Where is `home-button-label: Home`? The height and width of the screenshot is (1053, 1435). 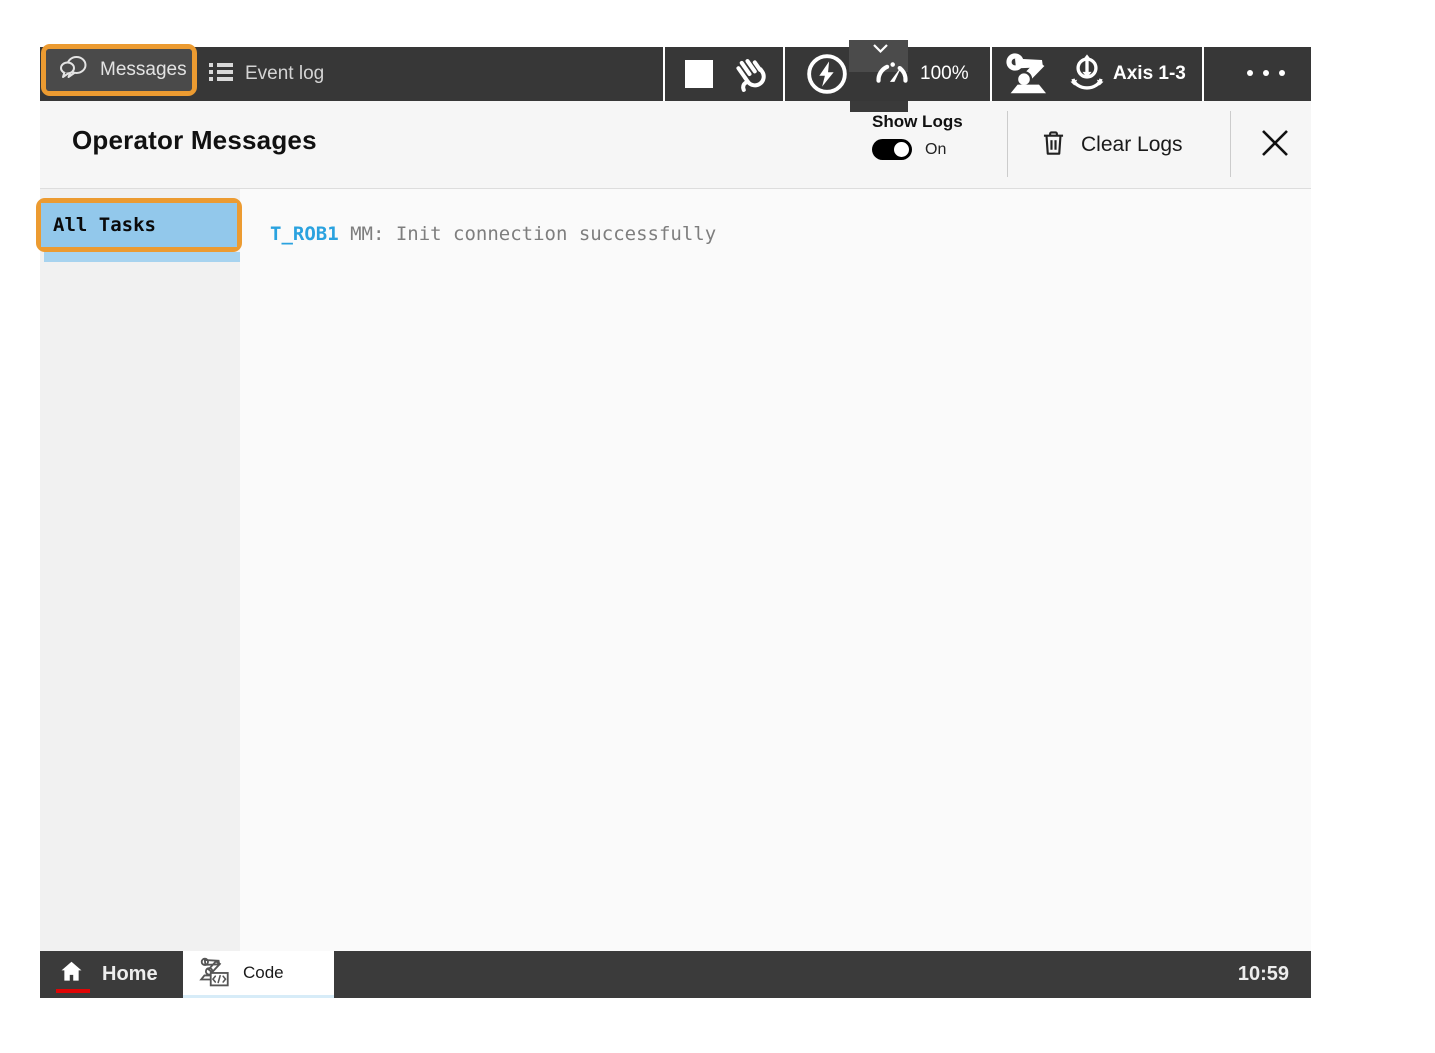 home-button-label: Home is located at coordinates (130, 974).